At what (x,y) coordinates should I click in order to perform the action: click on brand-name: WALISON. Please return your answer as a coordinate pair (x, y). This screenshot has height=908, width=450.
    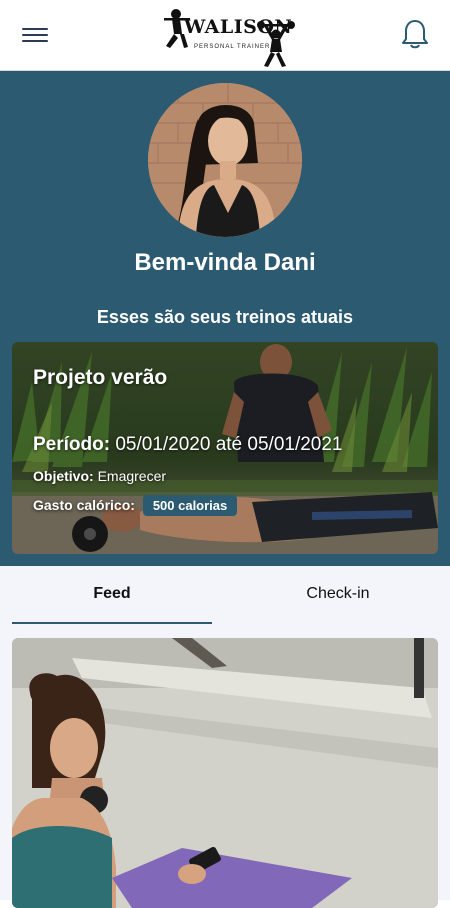
    Looking at the image, I should click on (238, 27).